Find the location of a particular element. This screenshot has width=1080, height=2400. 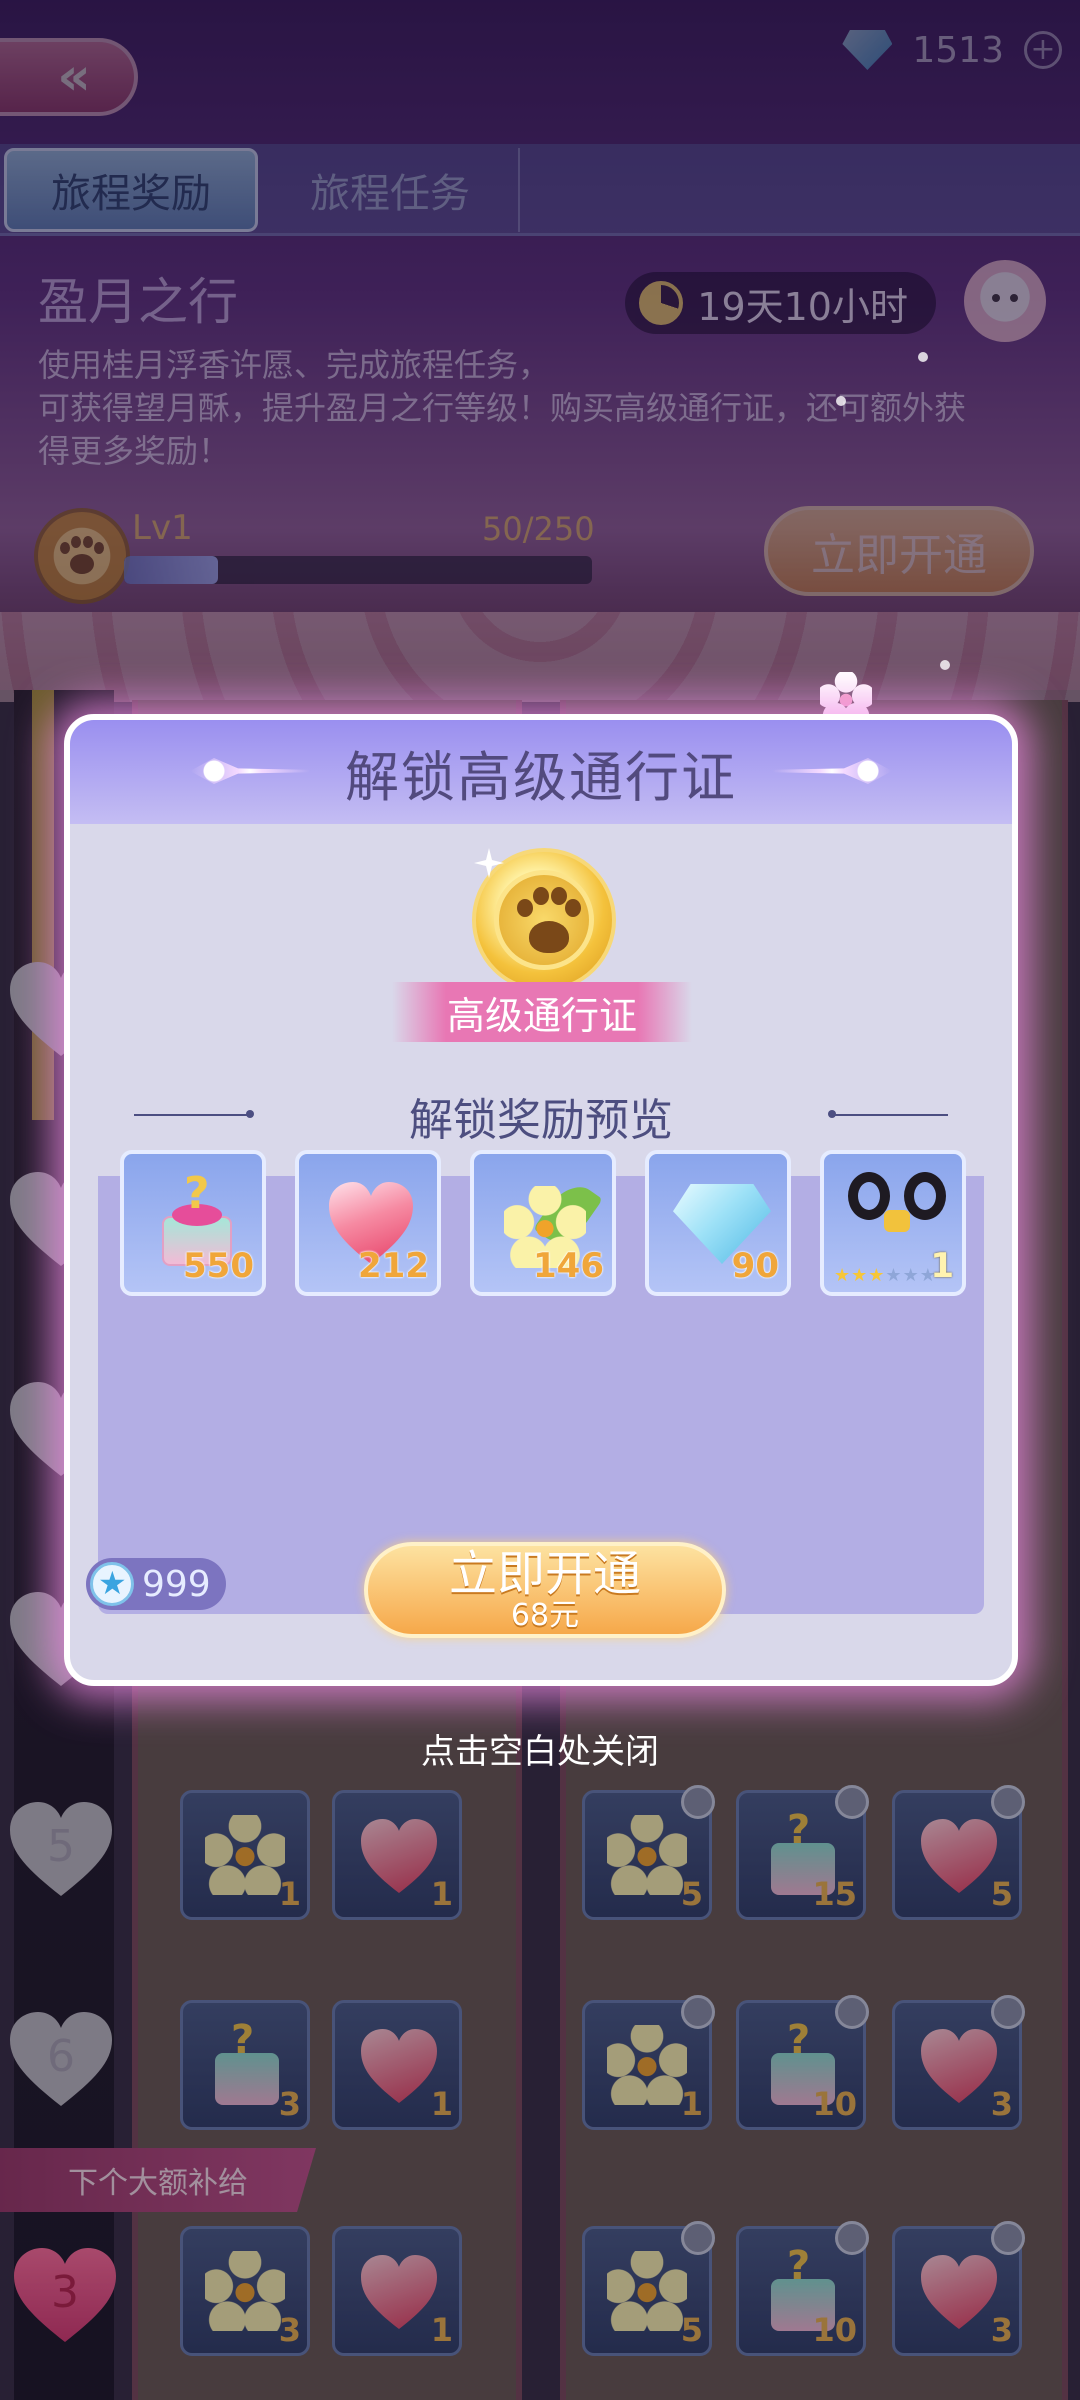

dialog-title: 解锁高级通行证 is located at coordinates (541, 777).